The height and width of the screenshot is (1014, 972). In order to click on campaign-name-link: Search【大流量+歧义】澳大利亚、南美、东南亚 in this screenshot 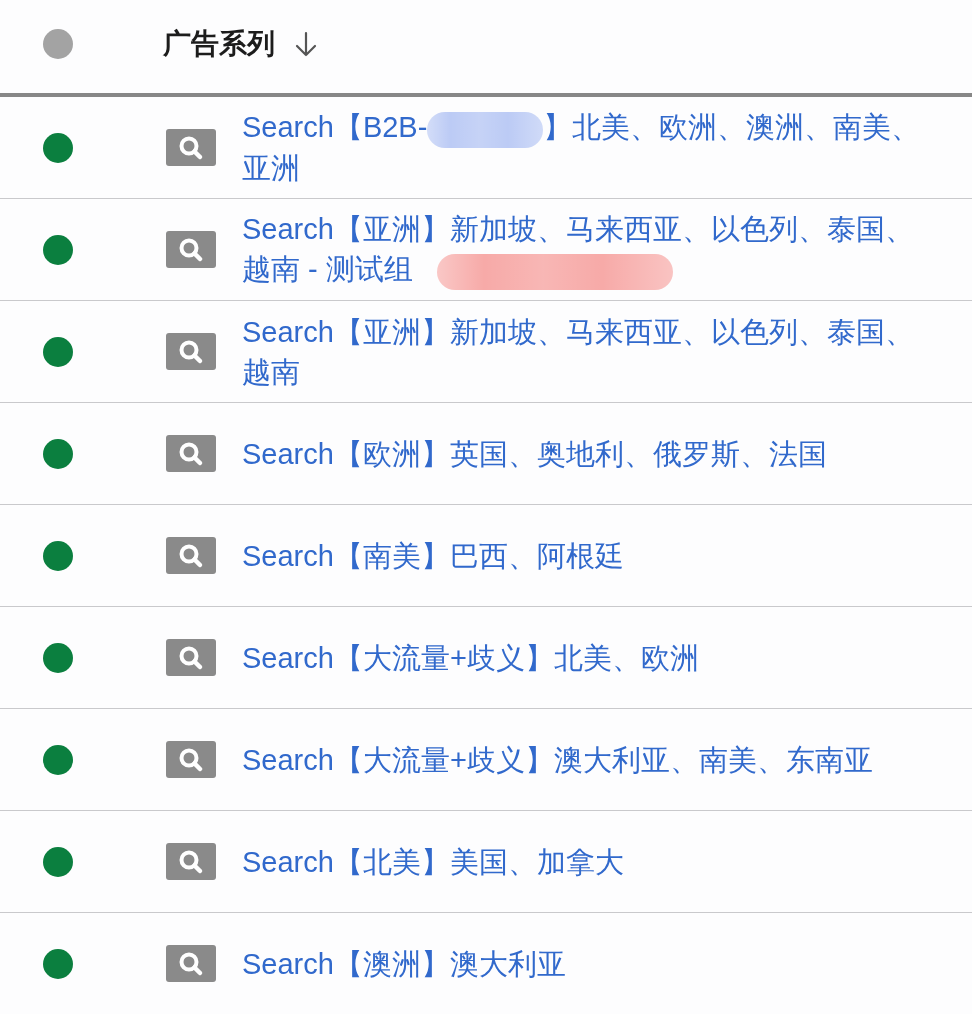, I will do `click(557, 759)`.